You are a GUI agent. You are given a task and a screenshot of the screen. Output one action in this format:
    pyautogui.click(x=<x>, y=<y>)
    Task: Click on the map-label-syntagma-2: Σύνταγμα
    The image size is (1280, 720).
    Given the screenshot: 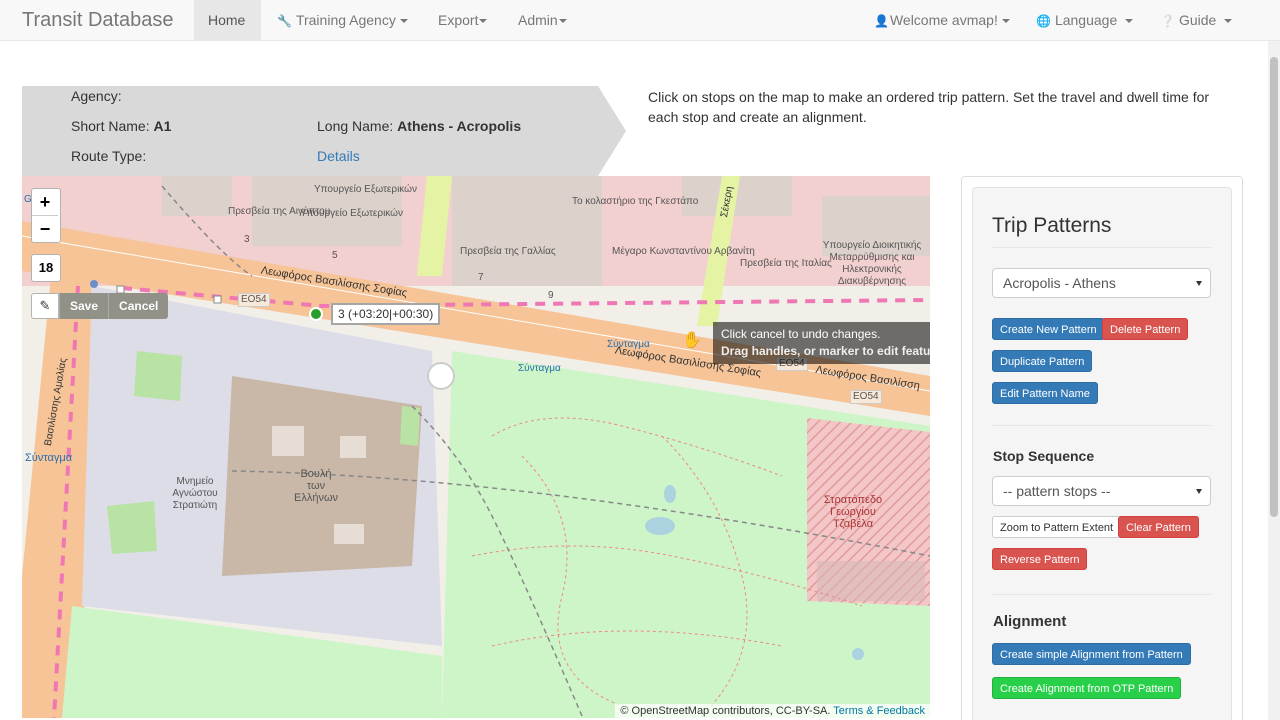 What is the action you would take?
    pyautogui.click(x=539, y=368)
    